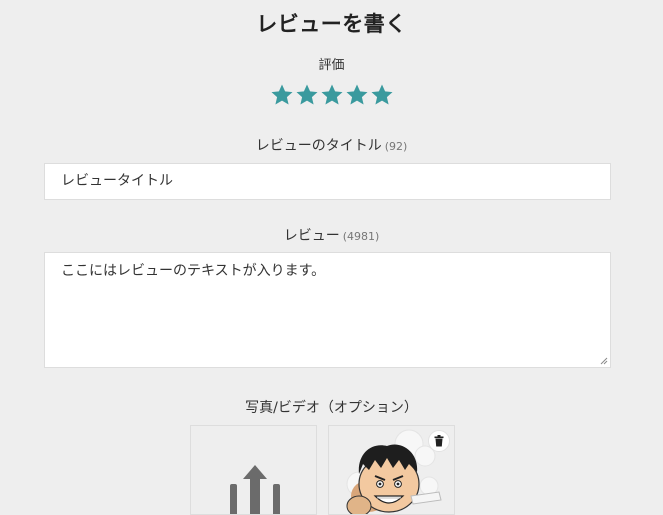  I want to click on review-title-label-text: レビューのタイトル, so click(318, 146).